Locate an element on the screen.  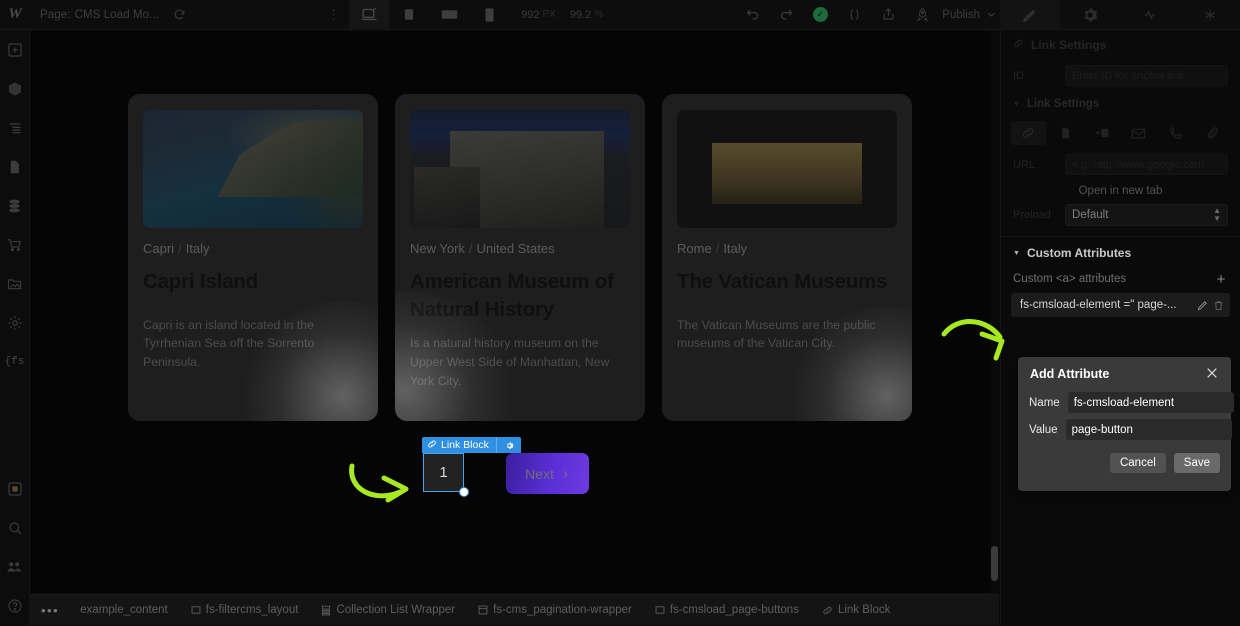
viewport-width-unit: PX is located at coordinates (549, 14).